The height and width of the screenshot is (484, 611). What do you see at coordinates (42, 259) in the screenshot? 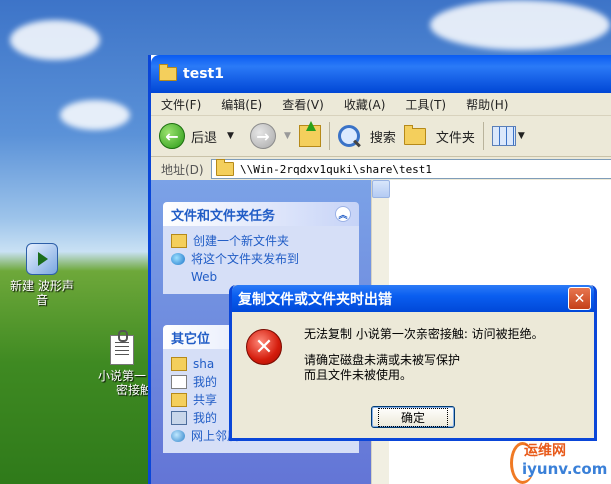
I see `media-file-icon` at bounding box center [42, 259].